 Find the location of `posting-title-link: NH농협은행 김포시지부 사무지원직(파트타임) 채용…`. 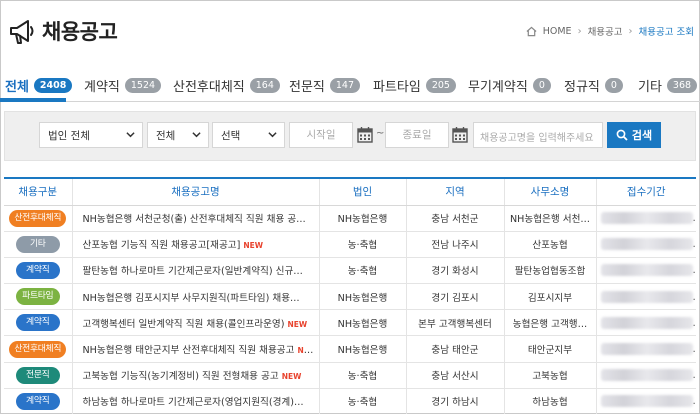

posting-title-link: NH농협은행 김포시지부 사무지원직(파트타임) 채용… is located at coordinates (191, 298).